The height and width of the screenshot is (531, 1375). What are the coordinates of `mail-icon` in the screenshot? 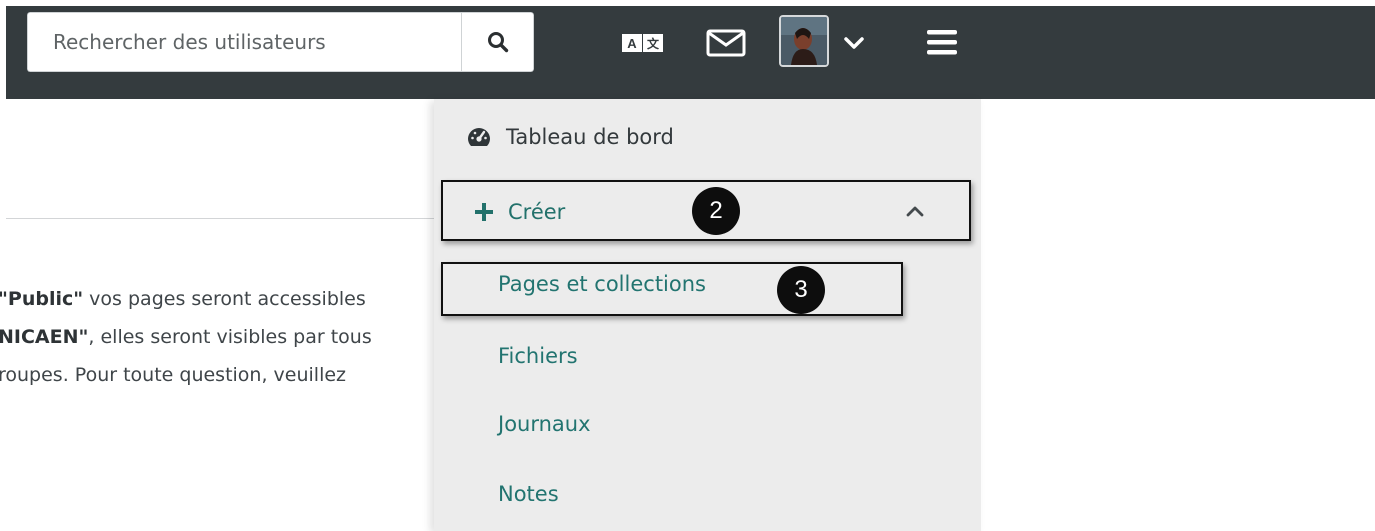 It's located at (726, 43).